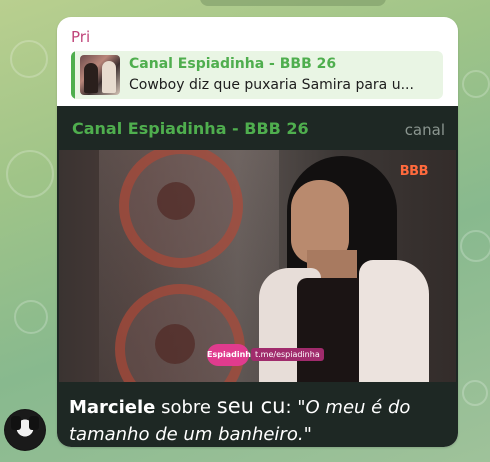 This screenshot has height=462, width=490. Describe the element at coordinates (288, 407) in the screenshot. I see `caption-colon: :` at that location.